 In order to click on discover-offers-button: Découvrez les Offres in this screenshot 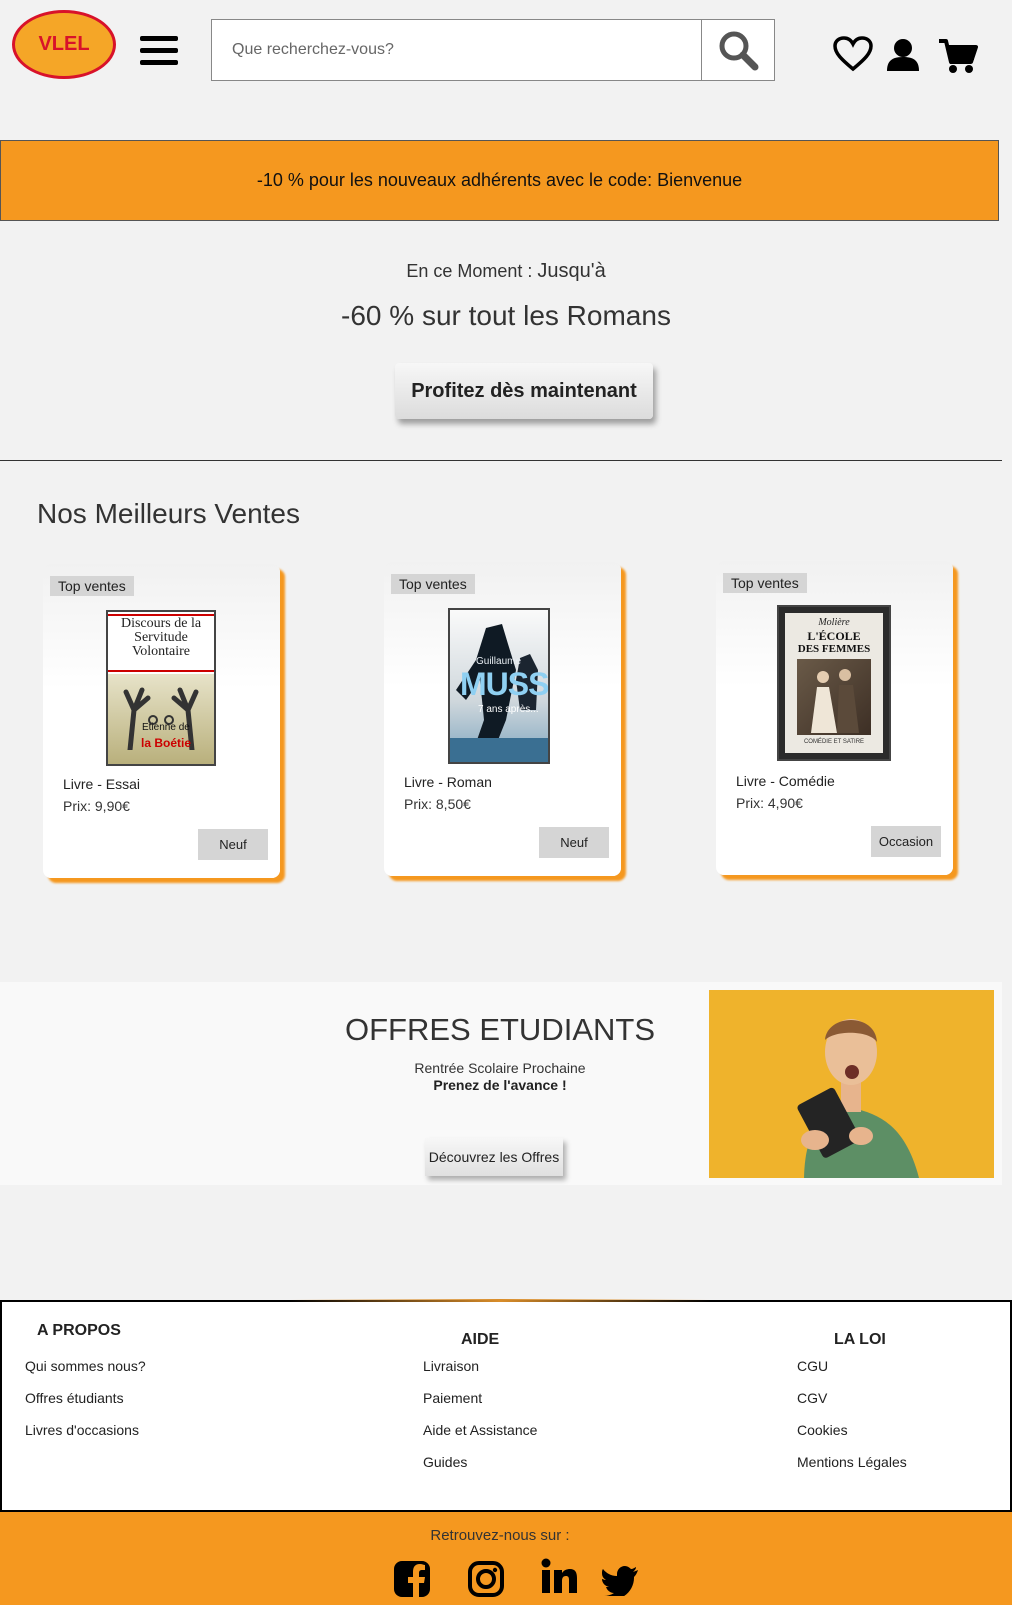, I will do `click(494, 1157)`.